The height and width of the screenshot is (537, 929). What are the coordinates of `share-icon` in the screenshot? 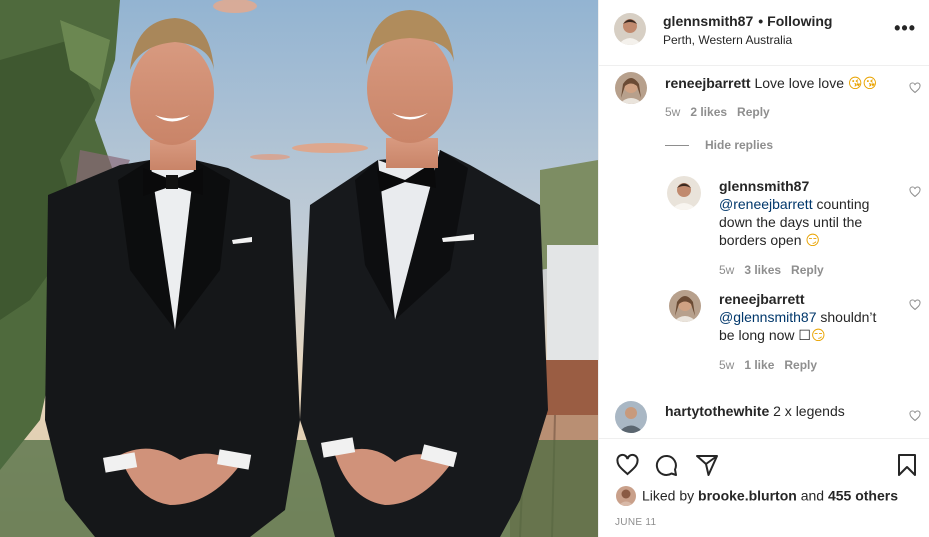 It's located at (707, 465).